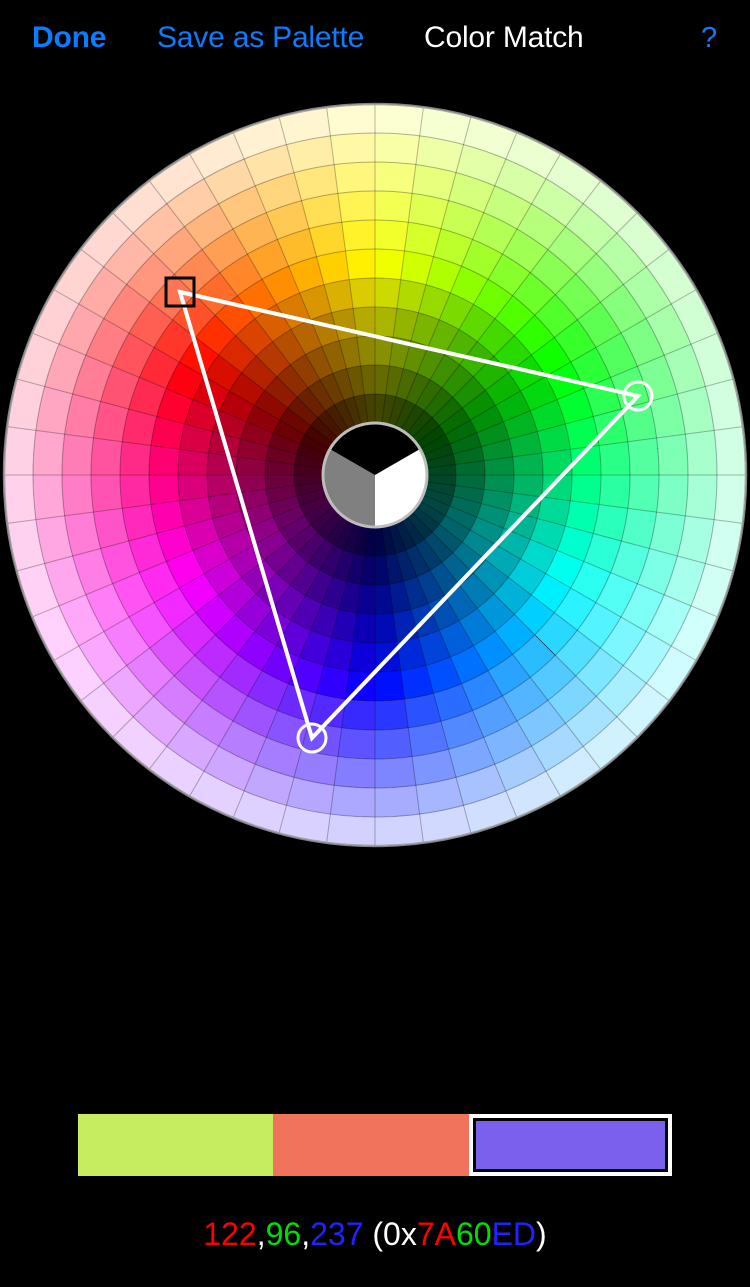  Describe the element at coordinates (541, 1234) in the screenshot. I see `readout-hex-suffix: )` at that location.